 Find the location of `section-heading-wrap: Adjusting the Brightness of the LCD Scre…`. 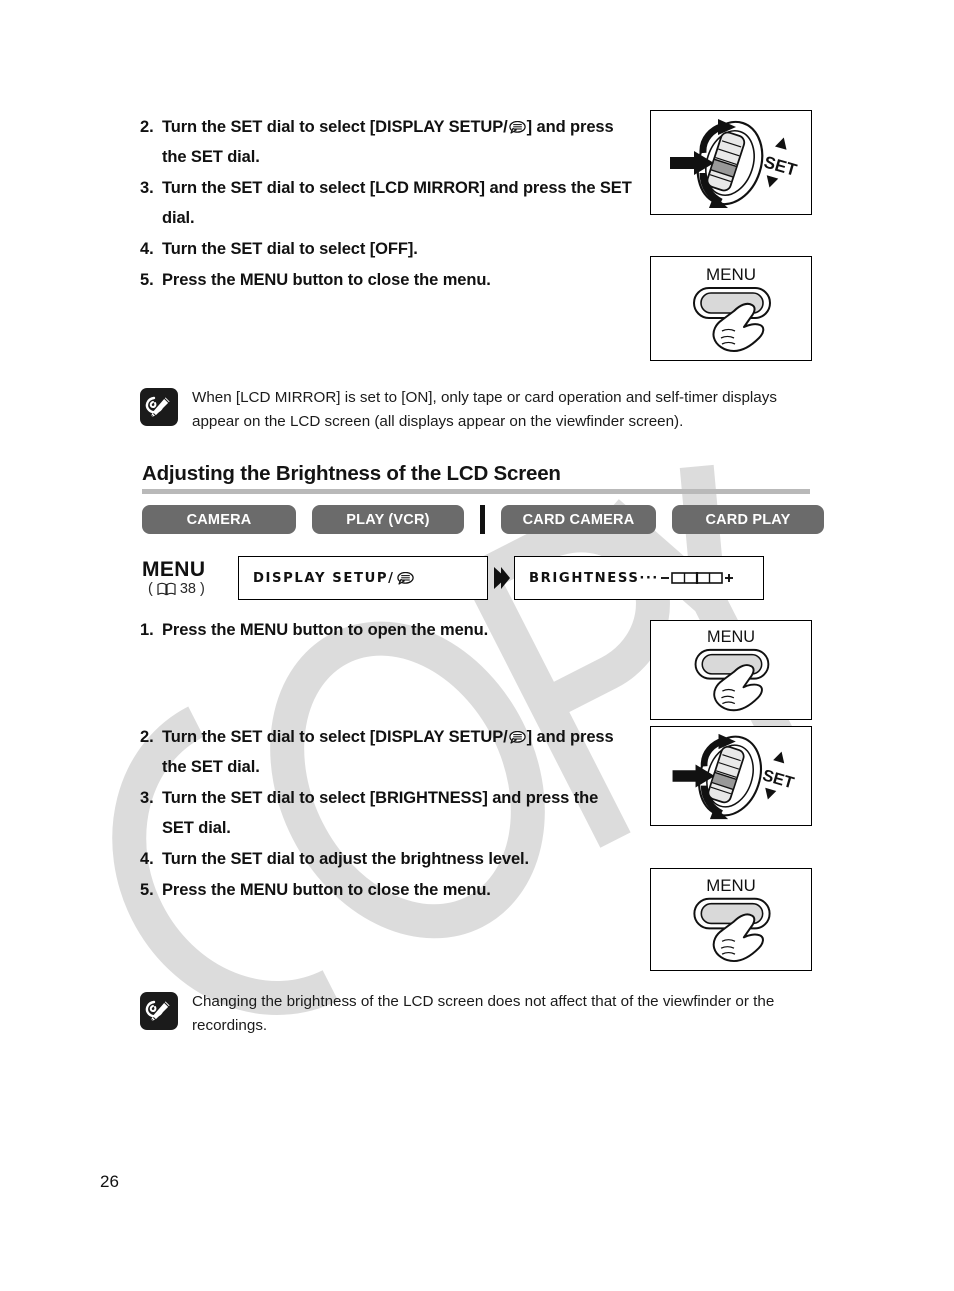

section-heading-wrap: Adjusting the Brightness of the LCD Scre… is located at coordinates (476, 478).